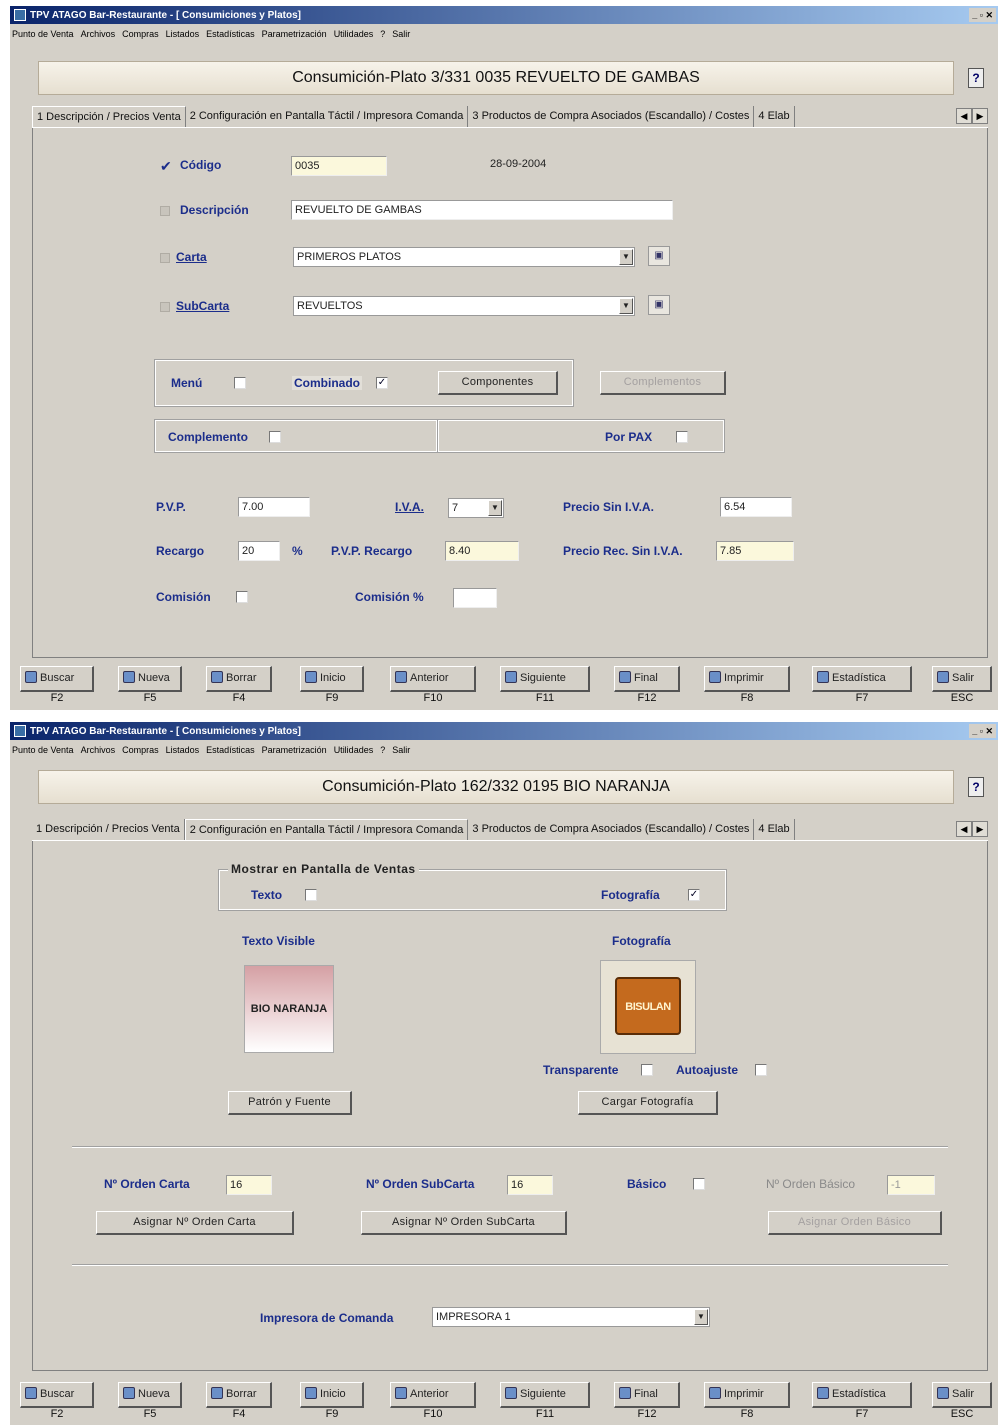  Describe the element at coordinates (663, 383) in the screenshot. I see `complementos-button: Complementos` at that location.